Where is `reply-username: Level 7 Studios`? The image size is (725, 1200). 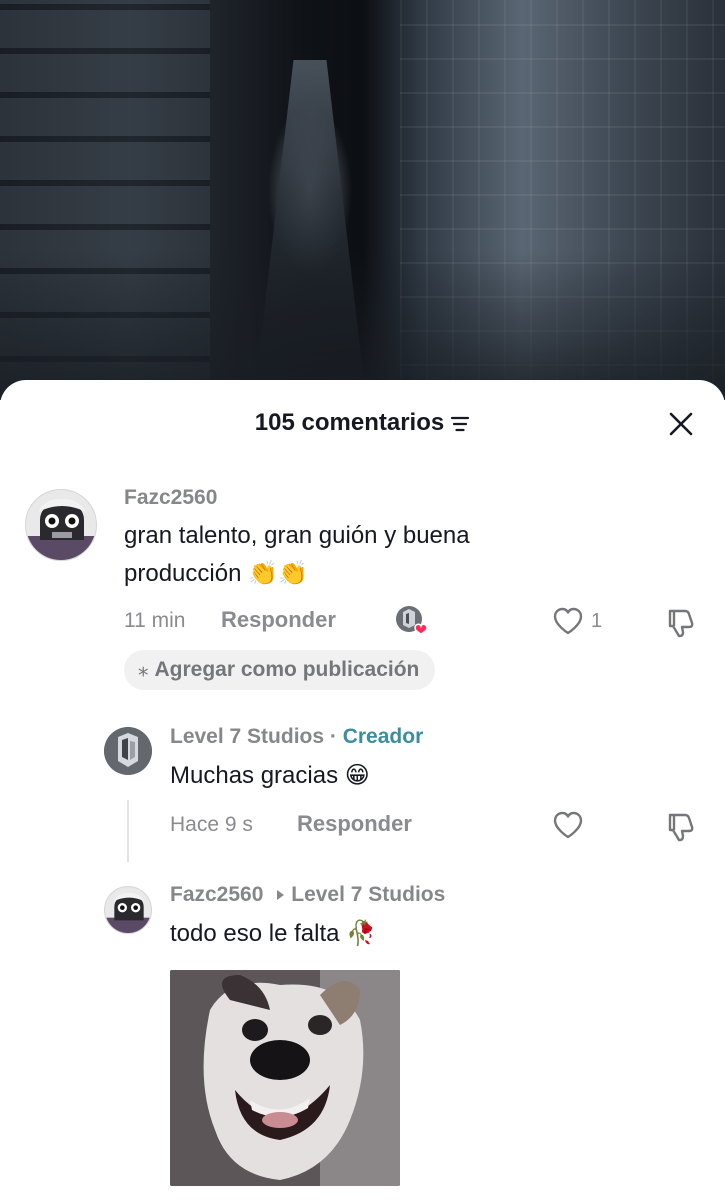
reply-username: Level 7 Studios is located at coordinates (247, 736).